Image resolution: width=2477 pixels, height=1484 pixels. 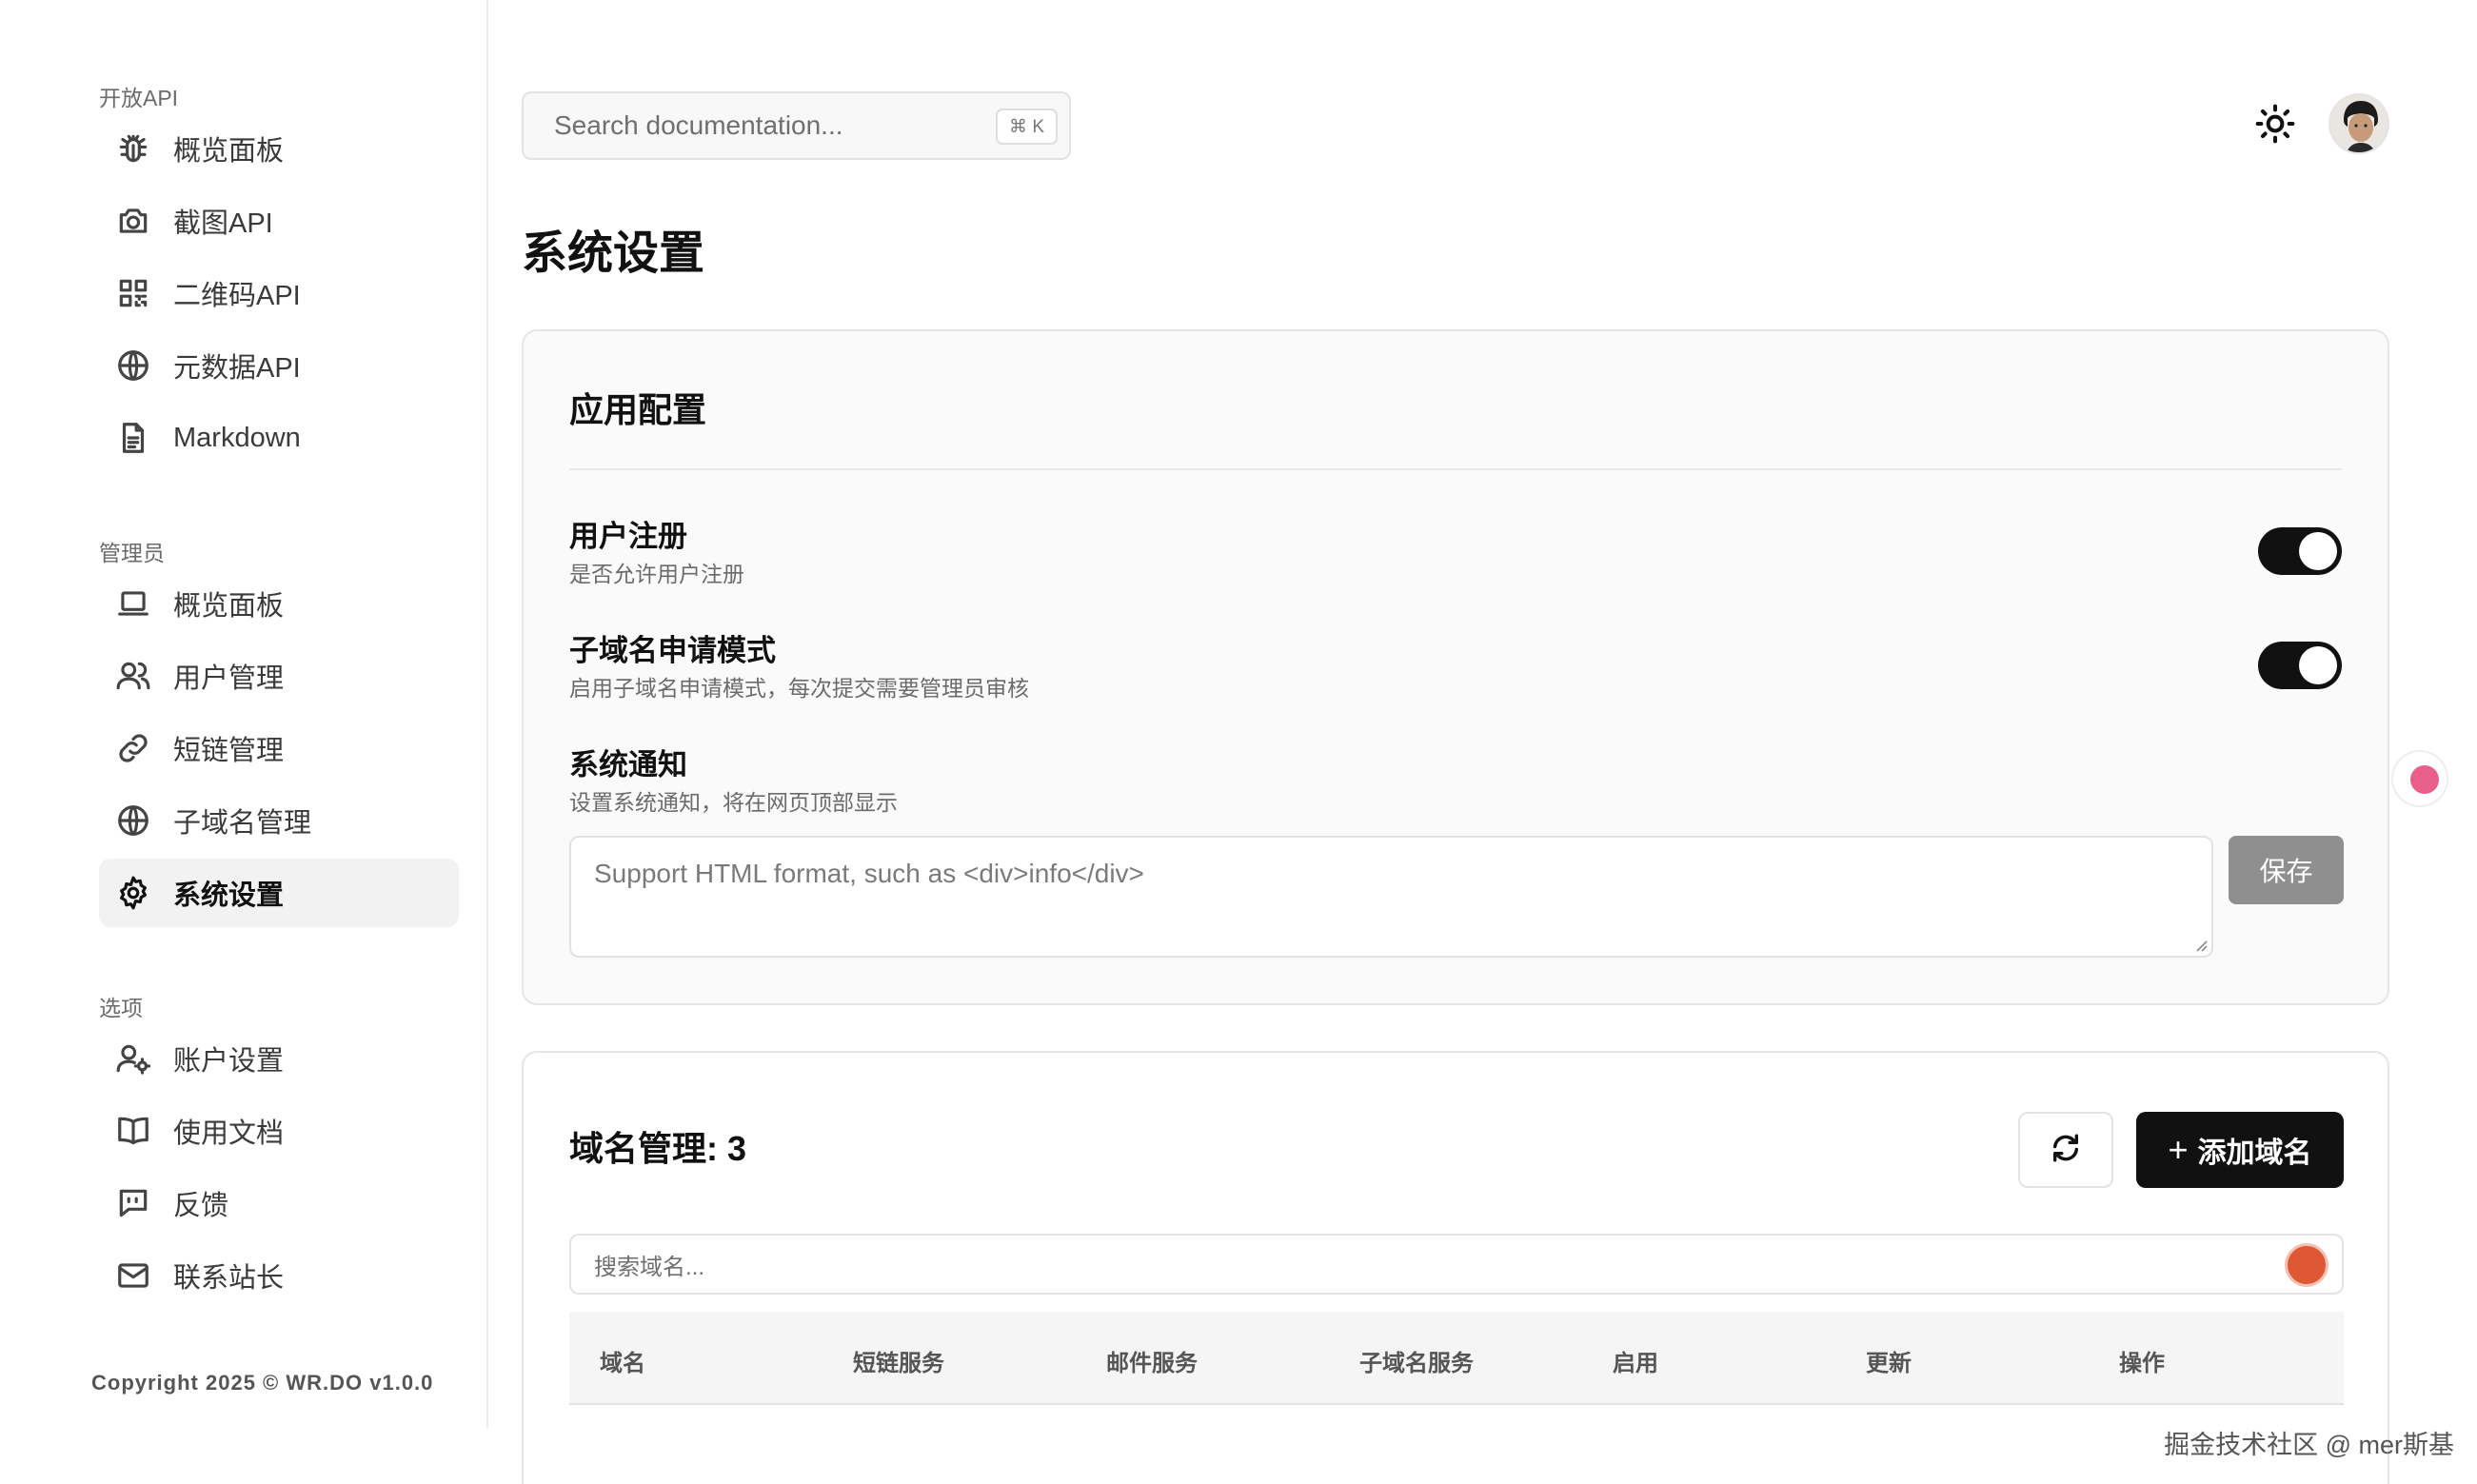 I want to click on resize-handle-icon, so click(x=2200, y=945).